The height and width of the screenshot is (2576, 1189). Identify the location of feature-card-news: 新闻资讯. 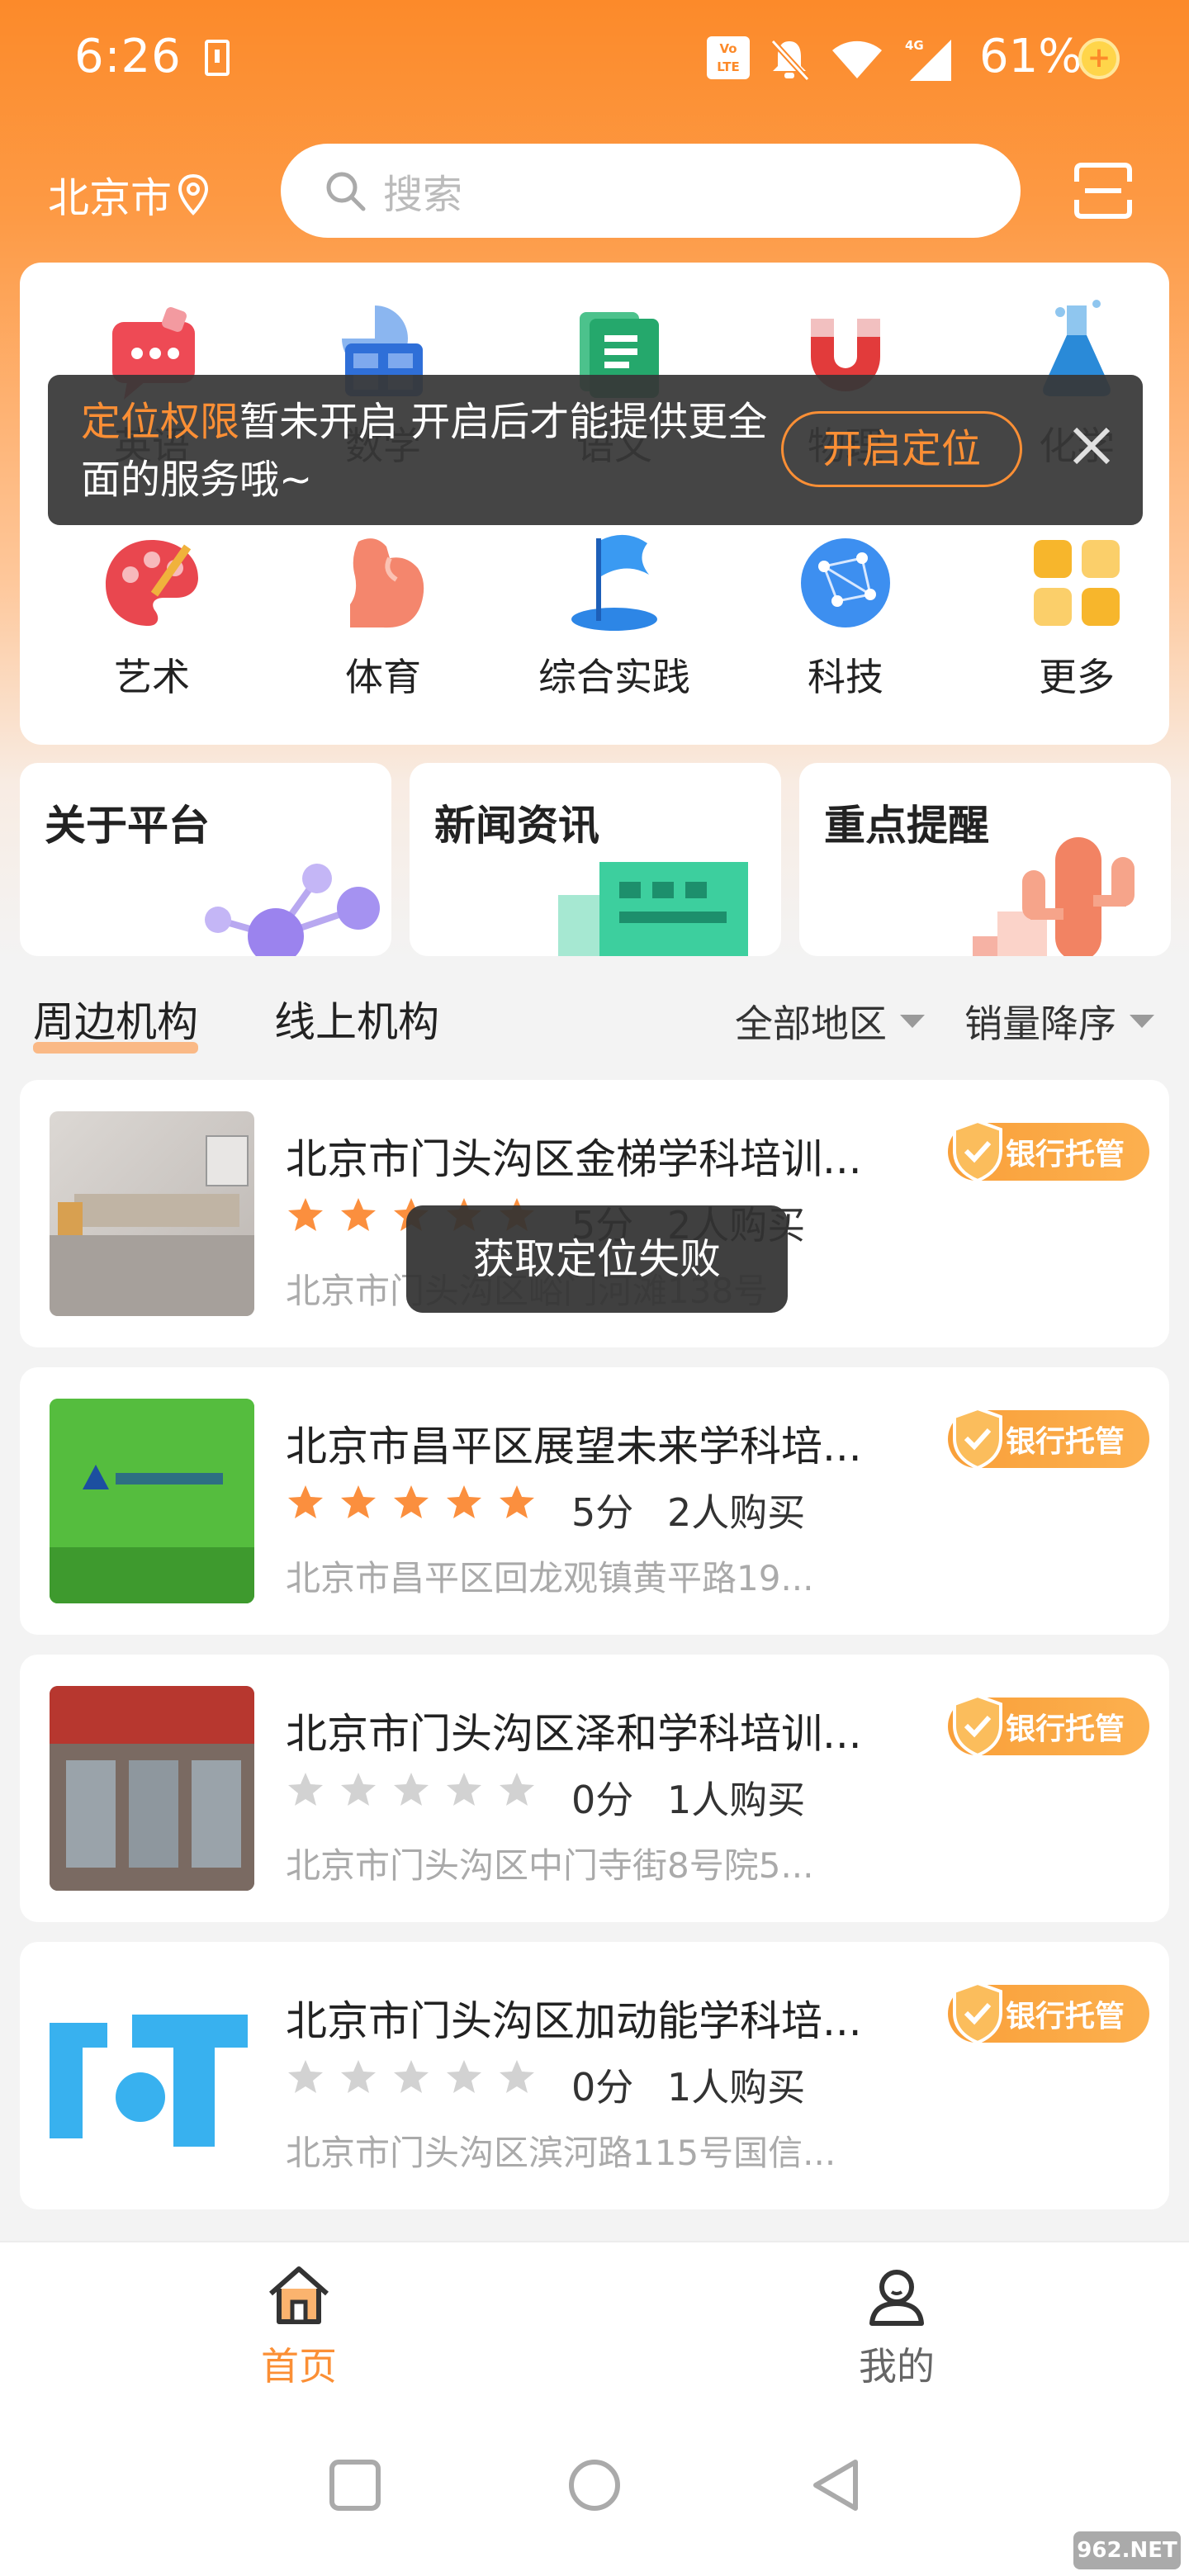
(595, 859).